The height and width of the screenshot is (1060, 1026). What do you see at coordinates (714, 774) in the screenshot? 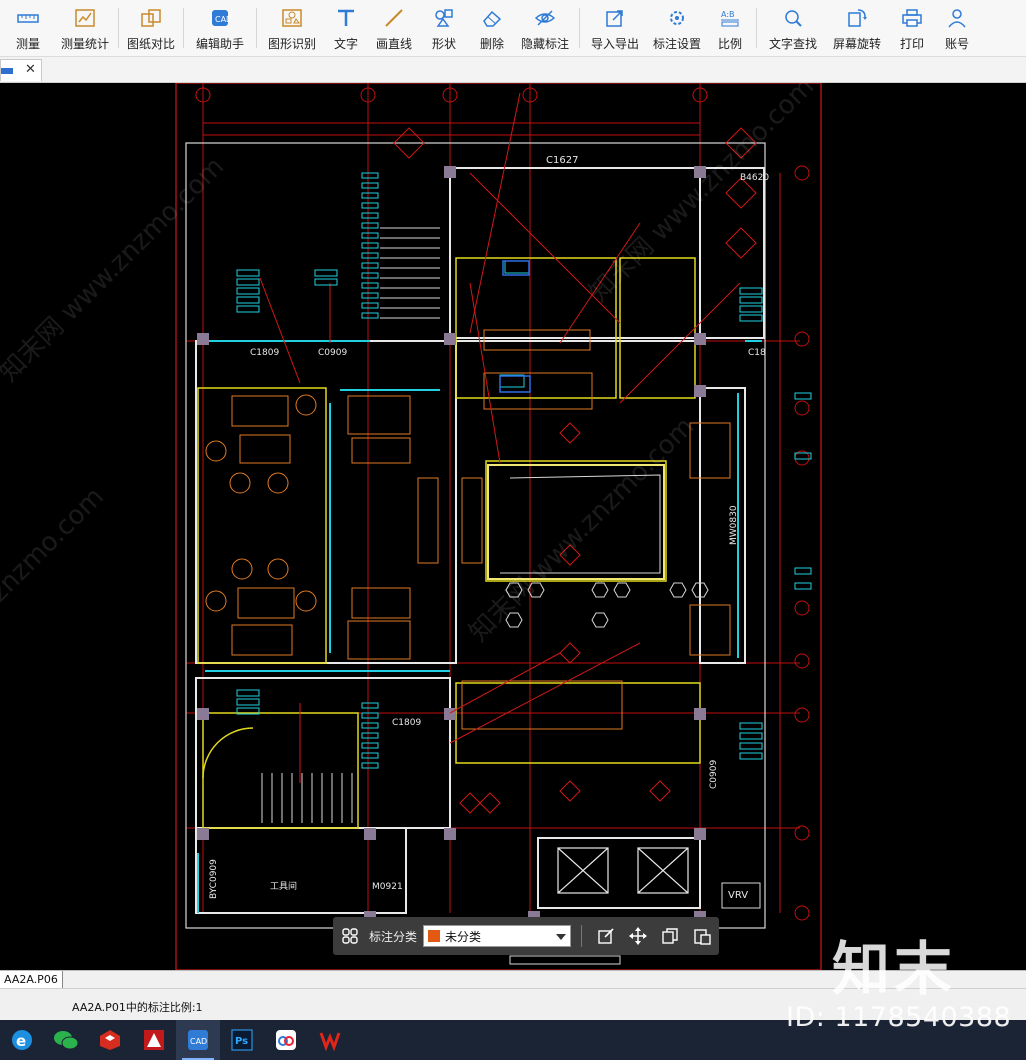
I see `label-c0909-b: C0909` at bounding box center [714, 774].